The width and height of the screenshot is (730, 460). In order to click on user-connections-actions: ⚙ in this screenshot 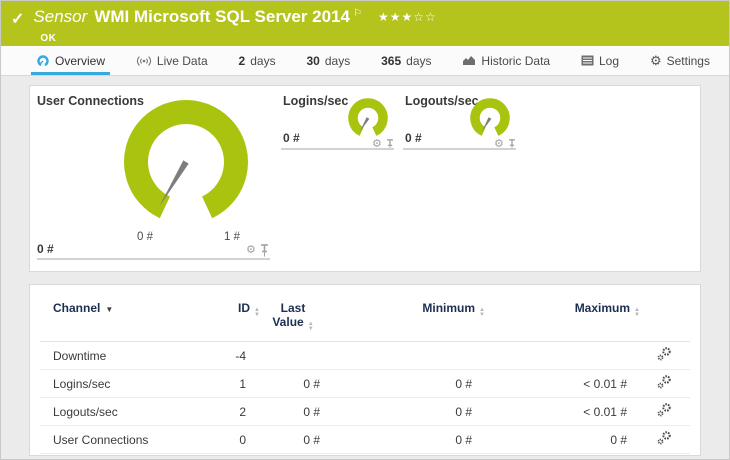, I will do `click(257, 250)`.